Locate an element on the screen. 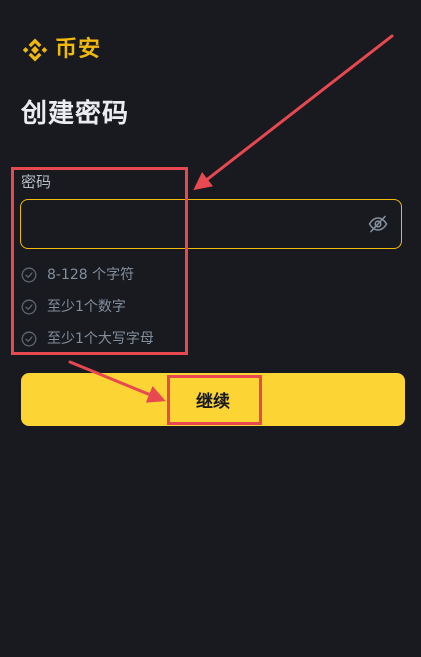 This screenshot has height=657, width=421. requirement-length: 8-128 个字符 is located at coordinates (87, 275).